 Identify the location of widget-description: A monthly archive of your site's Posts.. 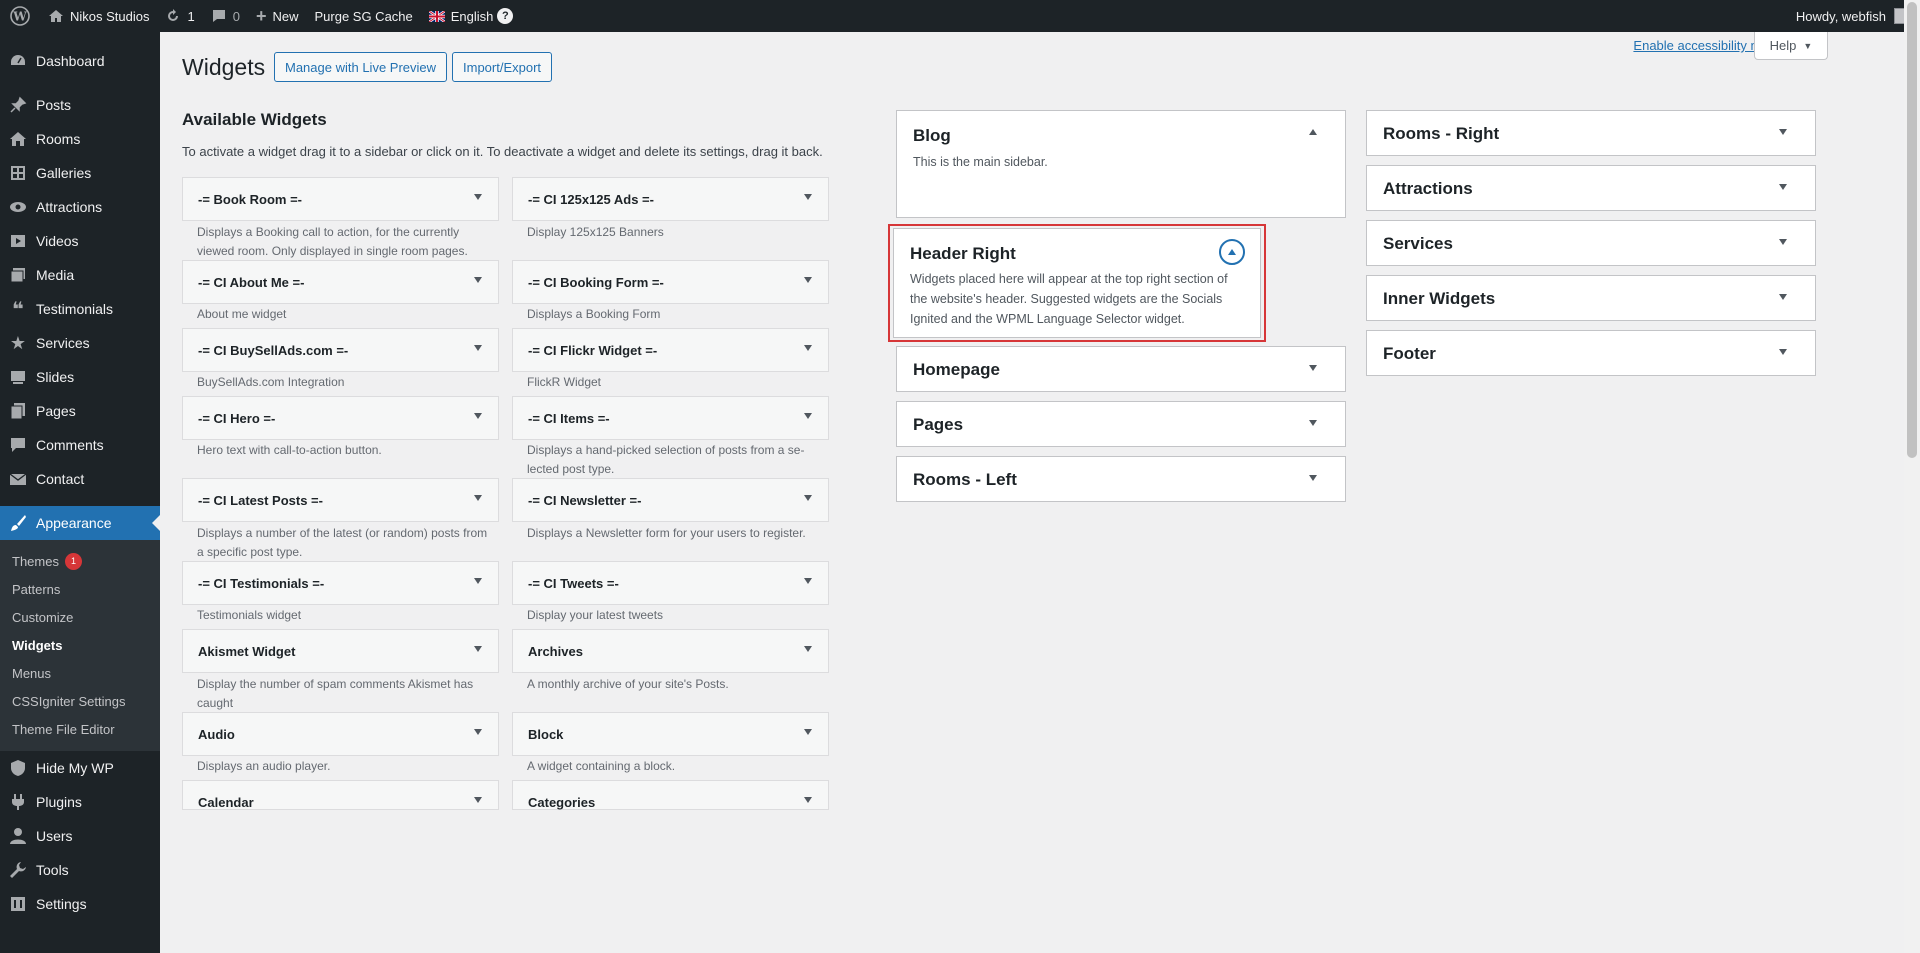
(628, 684).